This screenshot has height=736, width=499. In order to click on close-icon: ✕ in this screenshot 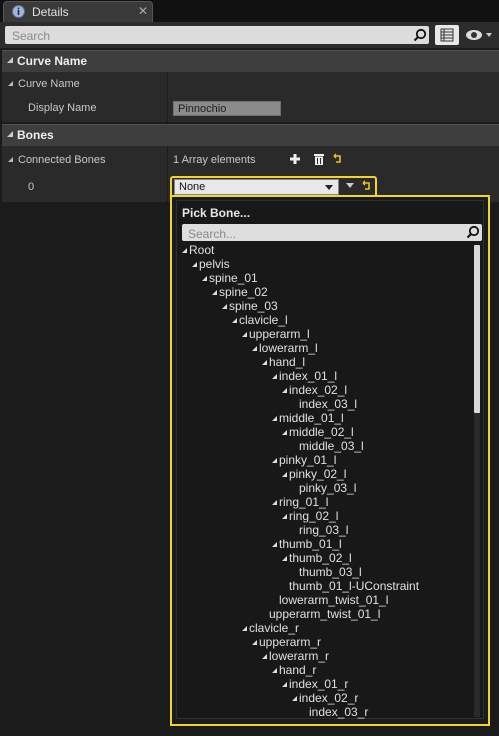, I will do `click(143, 11)`.